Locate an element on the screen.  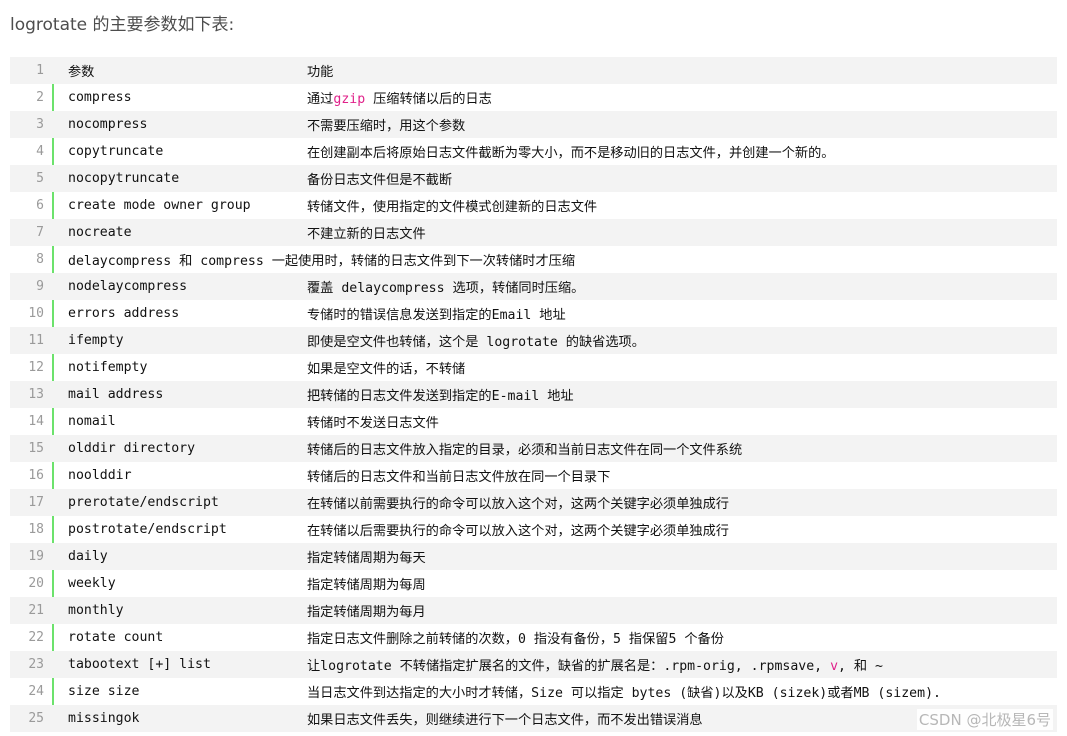
line-number: 10 is located at coordinates (36, 313).